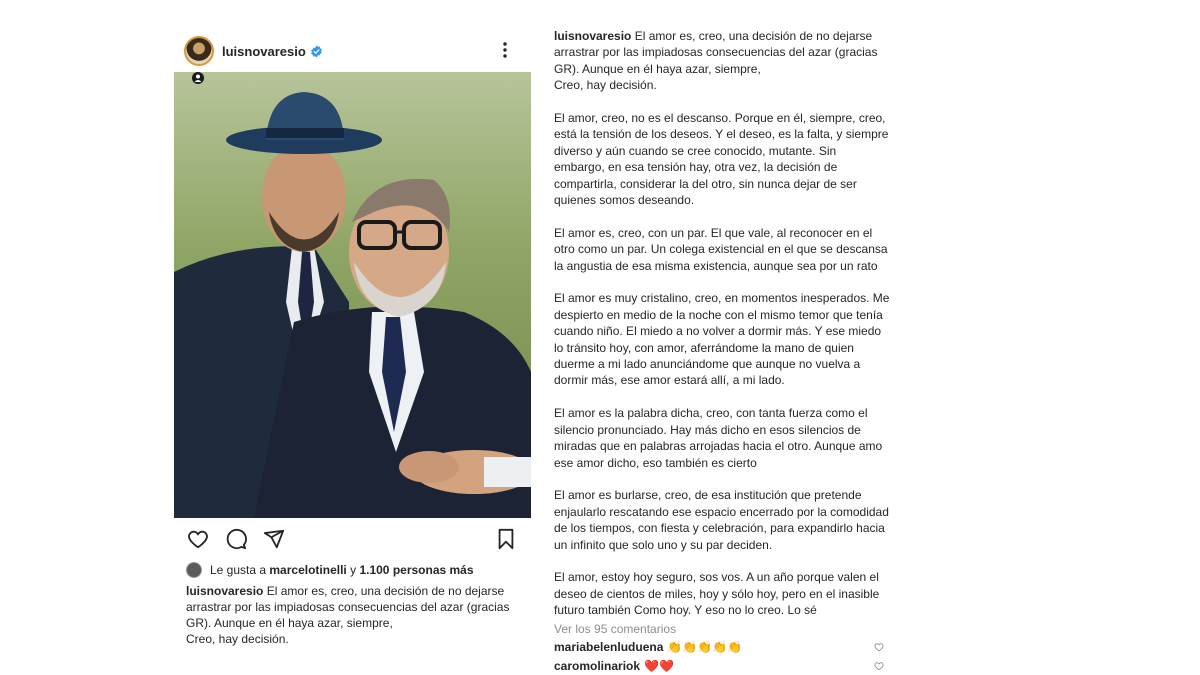  What do you see at coordinates (705, 647) in the screenshot?
I see `comment-text: 👏👏👏👏👏` at bounding box center [705, 647].